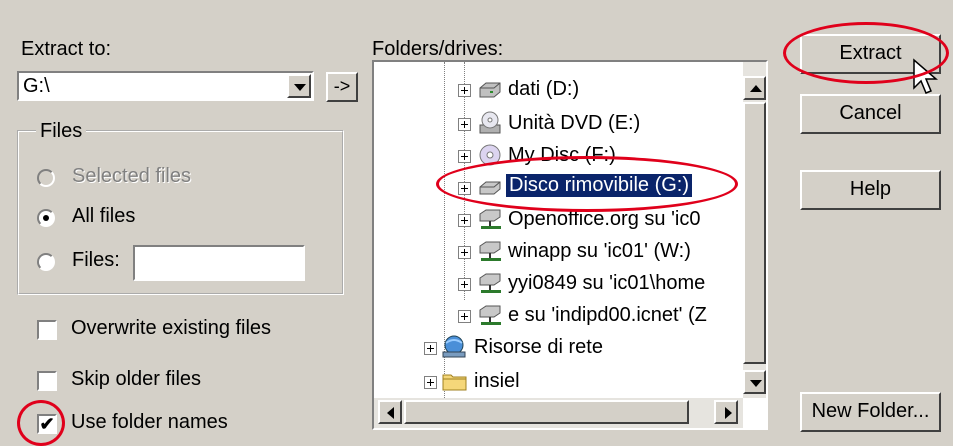 This screenshot has width=953, height=446. I want to click on files-radio, so click(46, 262).